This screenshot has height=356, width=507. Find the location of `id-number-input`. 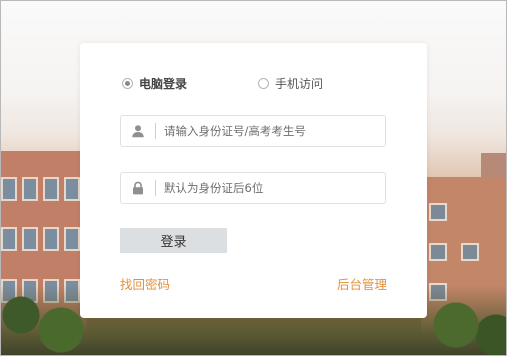

id-number-input is located at coordinates (269, 131).